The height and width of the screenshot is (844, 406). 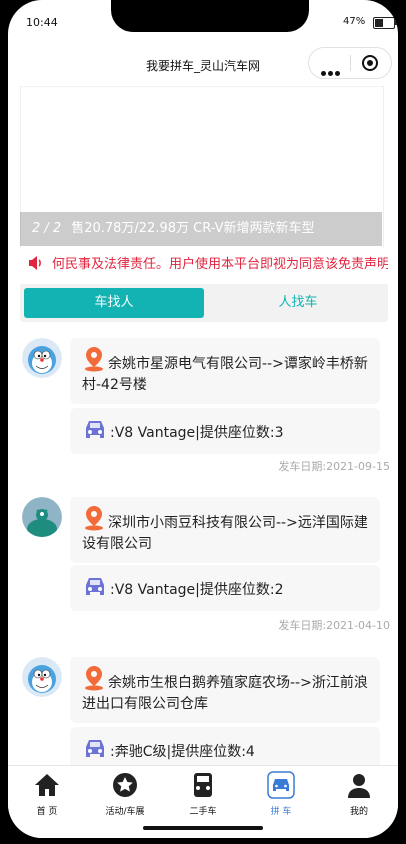 I want to click on tabbar-mine: 我的, so click(x=359, y=793).